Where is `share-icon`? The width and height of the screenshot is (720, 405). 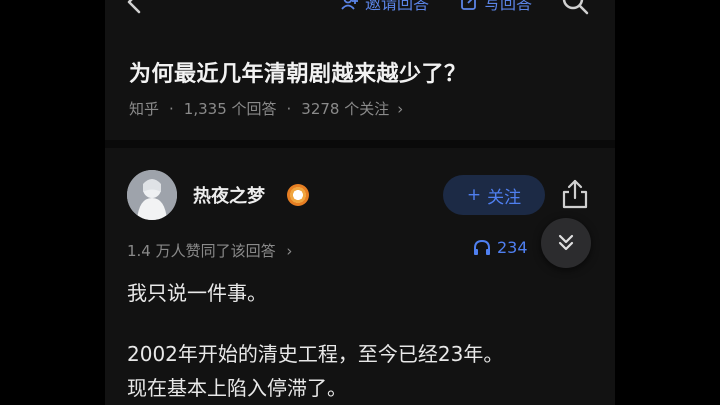 share-icon is located at coordinates (575, 194).